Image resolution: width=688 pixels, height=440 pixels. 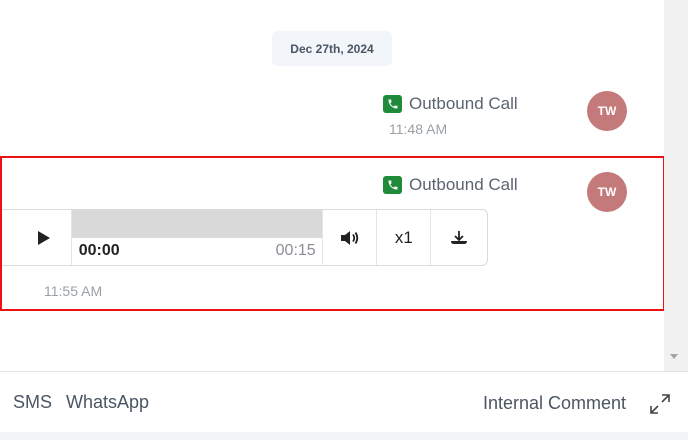 What do you see at coordinates (674, 356) in the screenshot?
I see `scroll-down-arrow-icon` at bounding box center [674, 356].